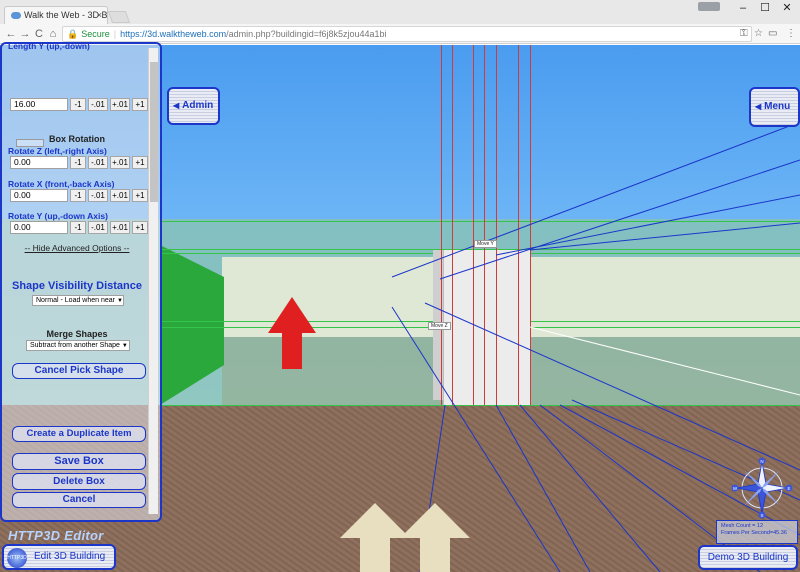 The height and width of the screenshot is (572, 800). What do you see at coordinates (56, 535) in the screenshot?
I see `http3d-editor-logo: HTTP3D Editor` at bounding box center [56, 535].